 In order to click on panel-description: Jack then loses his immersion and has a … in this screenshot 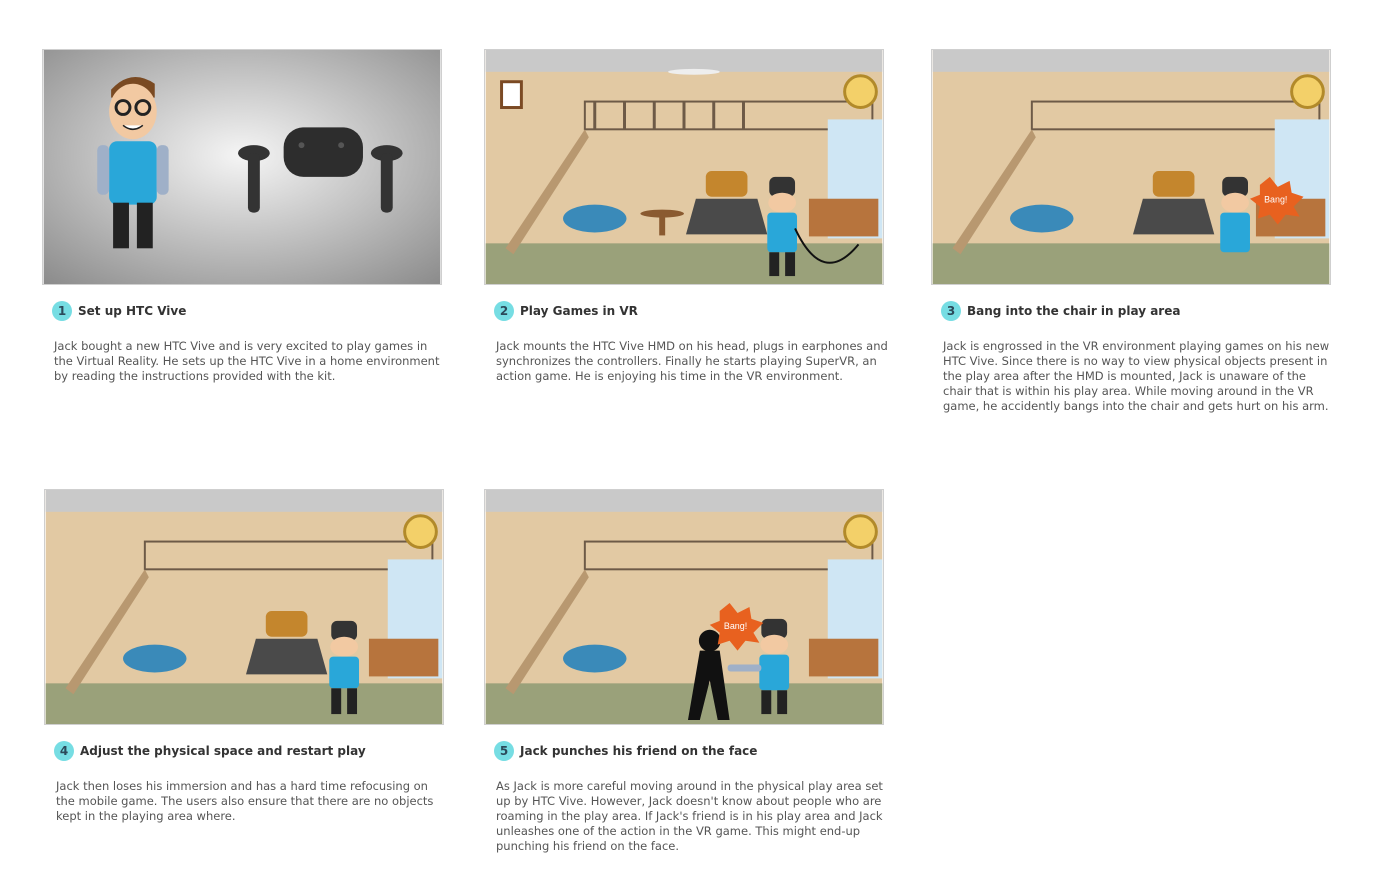, I will do `click(245, 801)`.